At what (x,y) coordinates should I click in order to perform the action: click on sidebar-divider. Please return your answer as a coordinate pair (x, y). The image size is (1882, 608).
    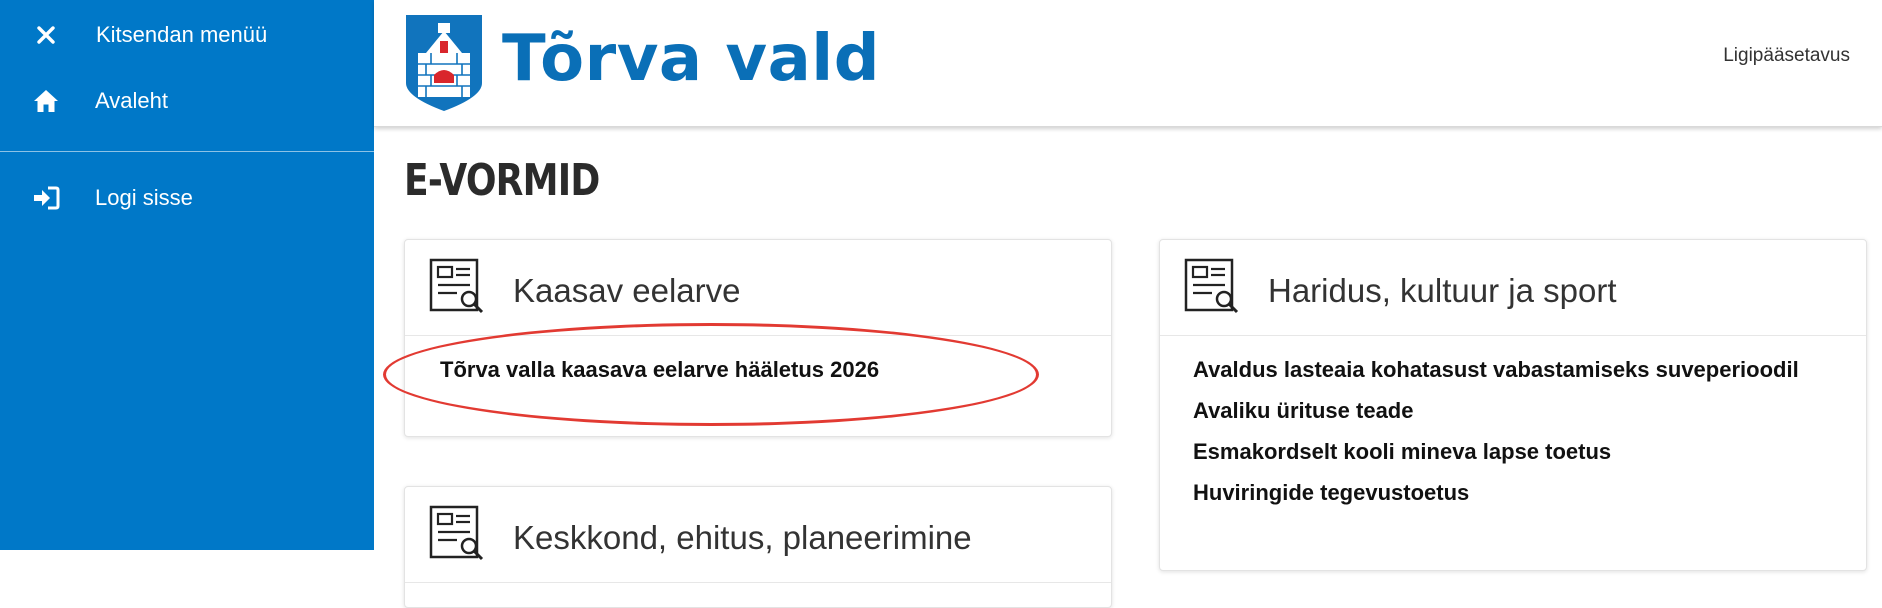
    Looking at the image, I should click on (187, 151).